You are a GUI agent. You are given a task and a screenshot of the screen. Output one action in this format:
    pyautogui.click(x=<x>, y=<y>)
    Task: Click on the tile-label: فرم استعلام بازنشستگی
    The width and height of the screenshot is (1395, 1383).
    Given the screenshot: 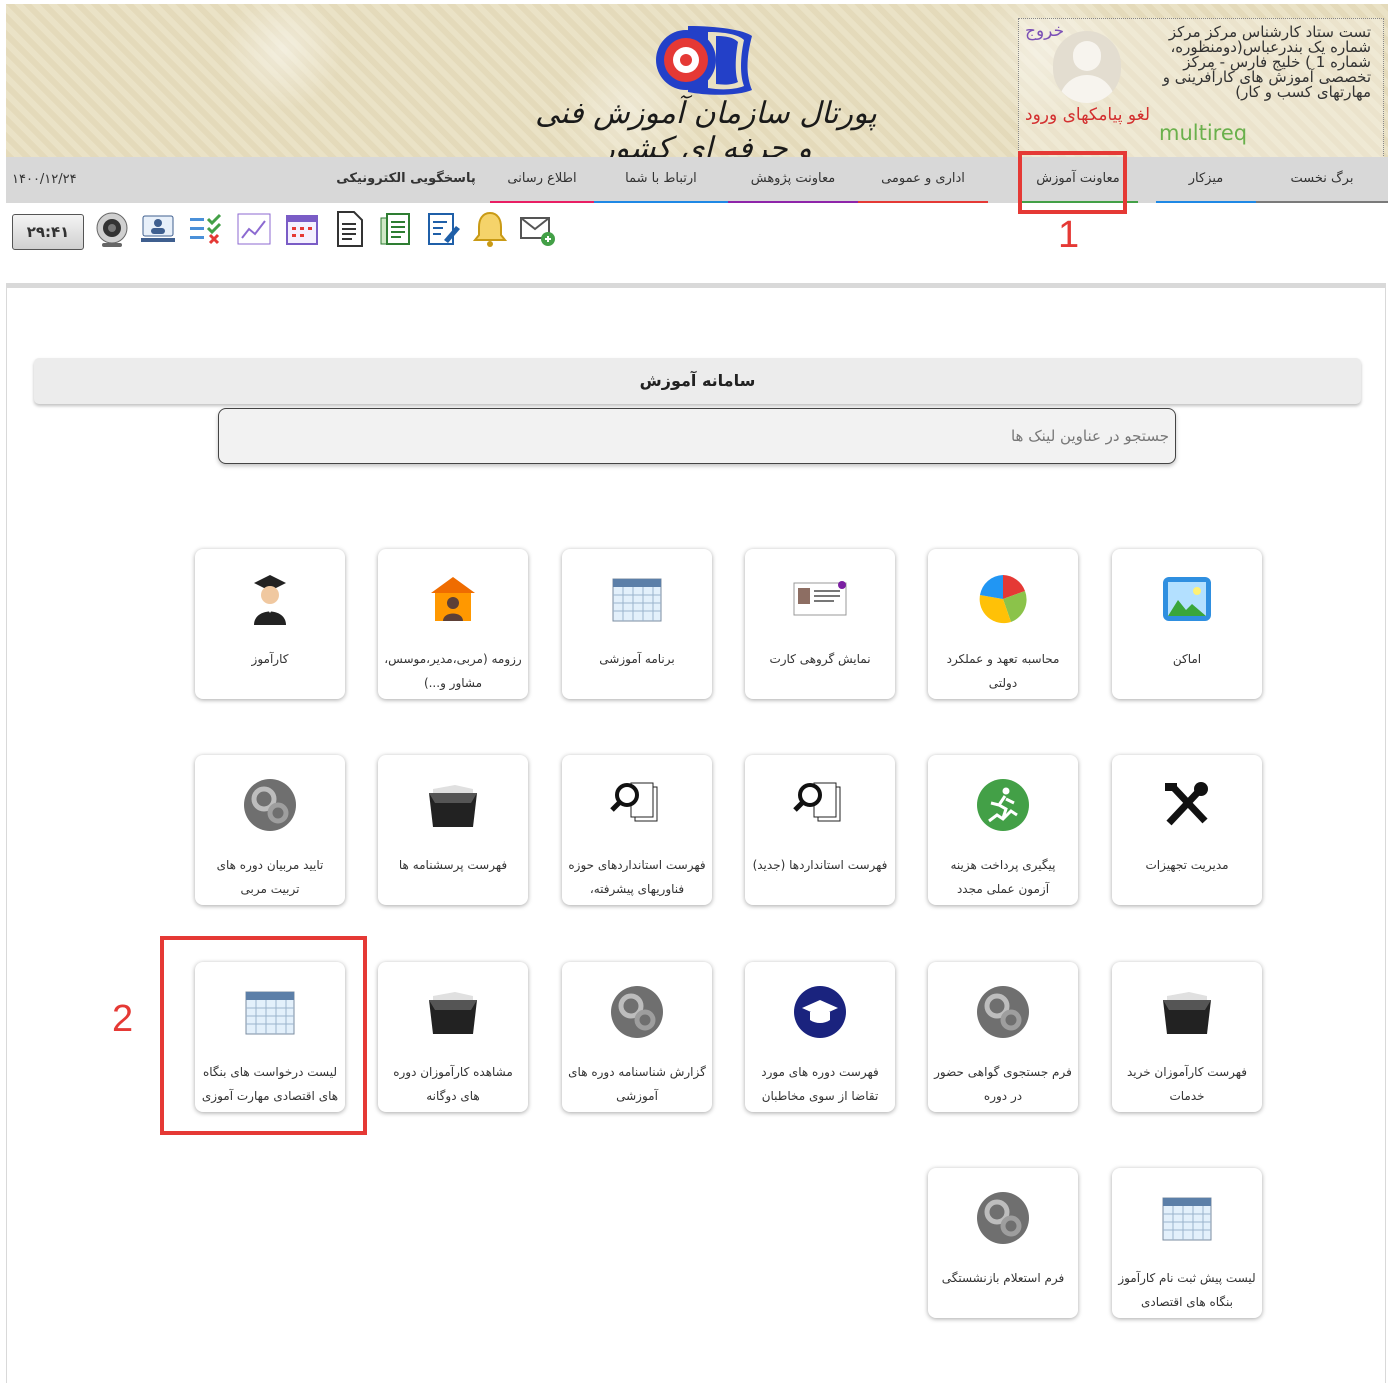 What is the action you would take?
    pyautogui.click(x=1003, y=1278)
    